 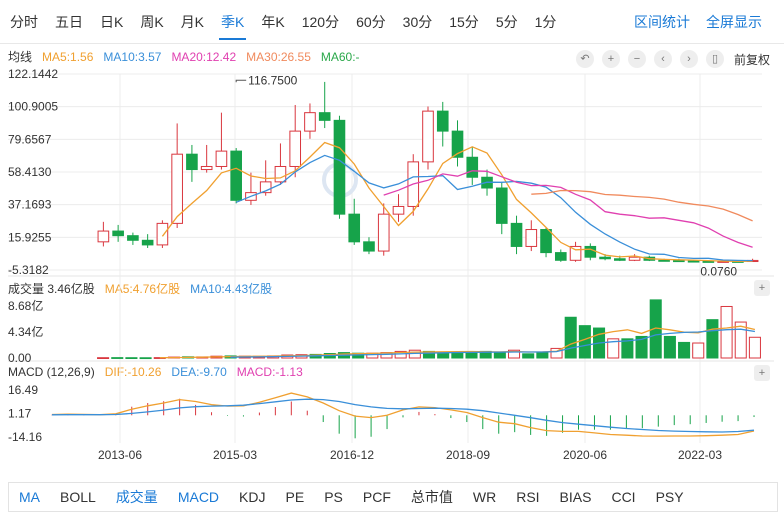 What do you see at coordinates (241, 81) in the screenshot?
I see `high-annotation-leader` at bounding box center [241, 81].